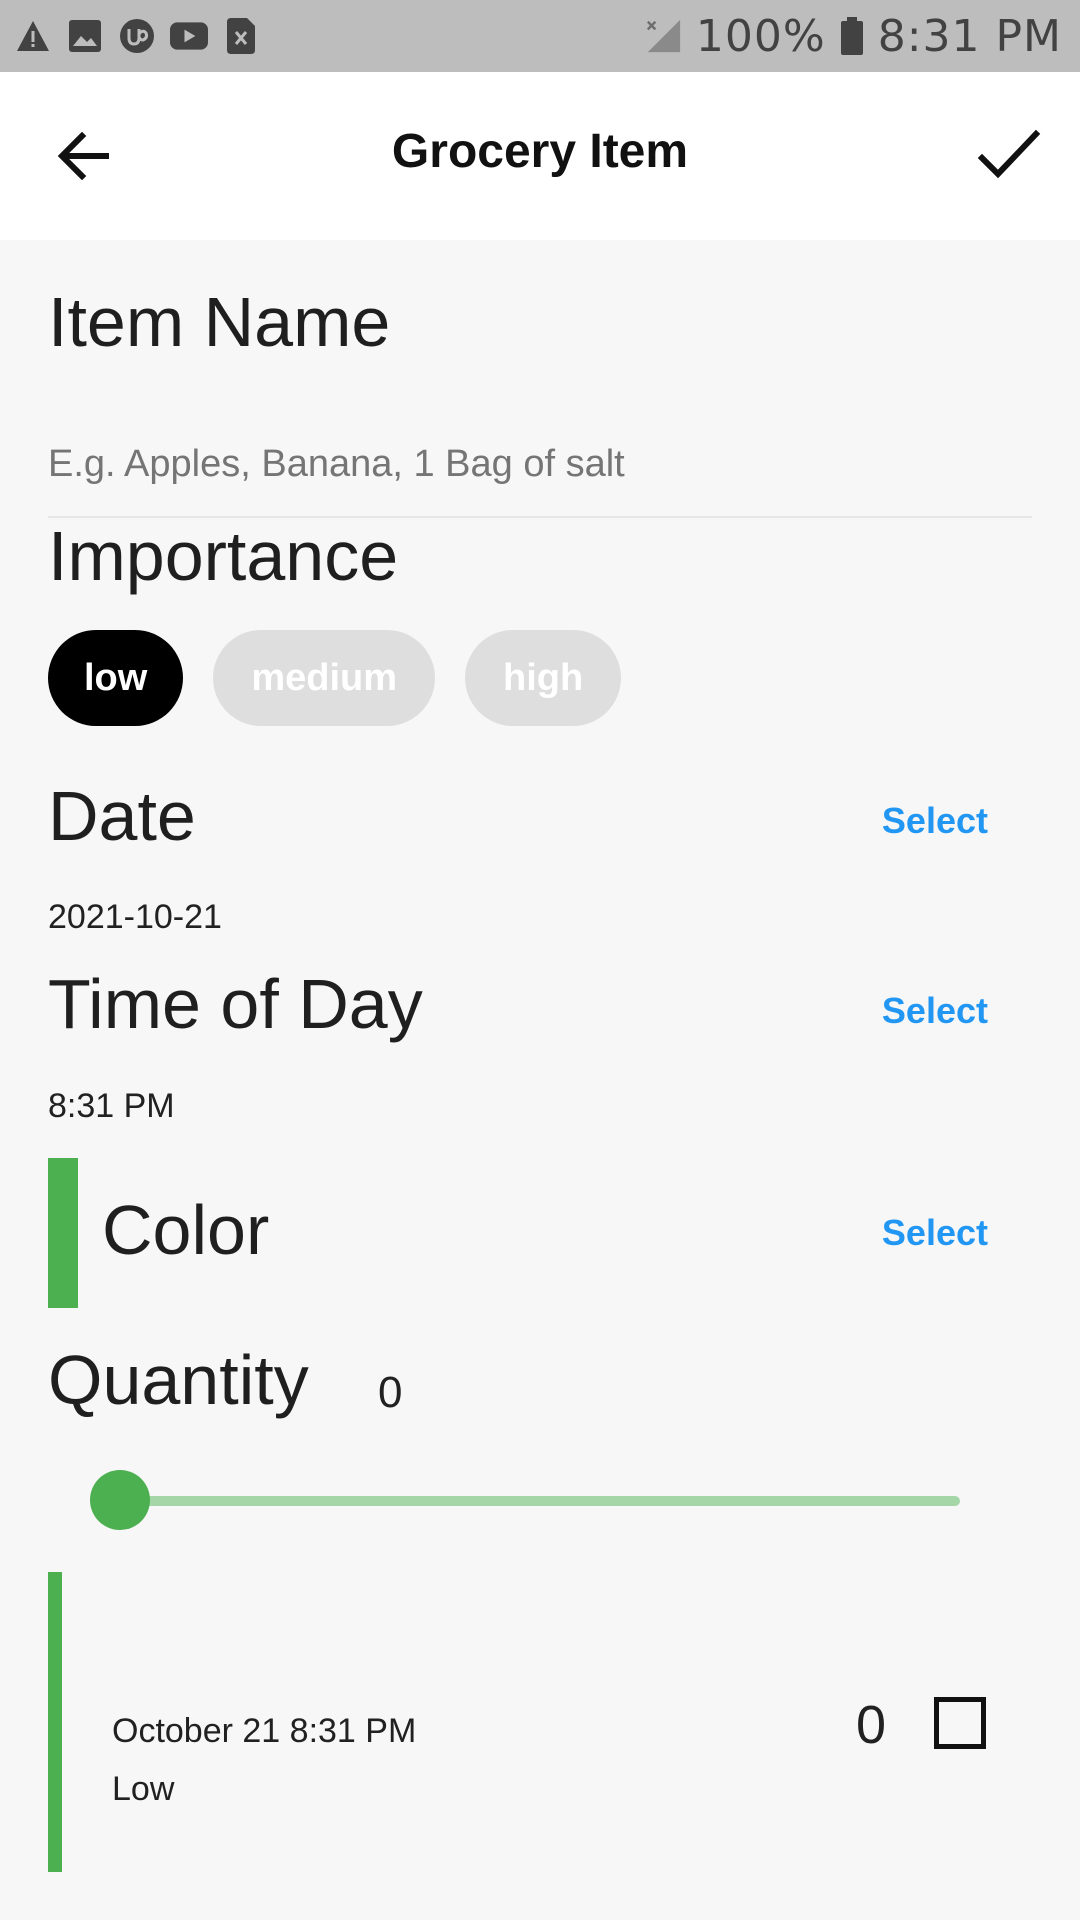 The width and height of the screenshot is (1080, 1920). Describe the element at coordinates (935, 821) in the screenshot. I see `date-select-button: Select` at that location.